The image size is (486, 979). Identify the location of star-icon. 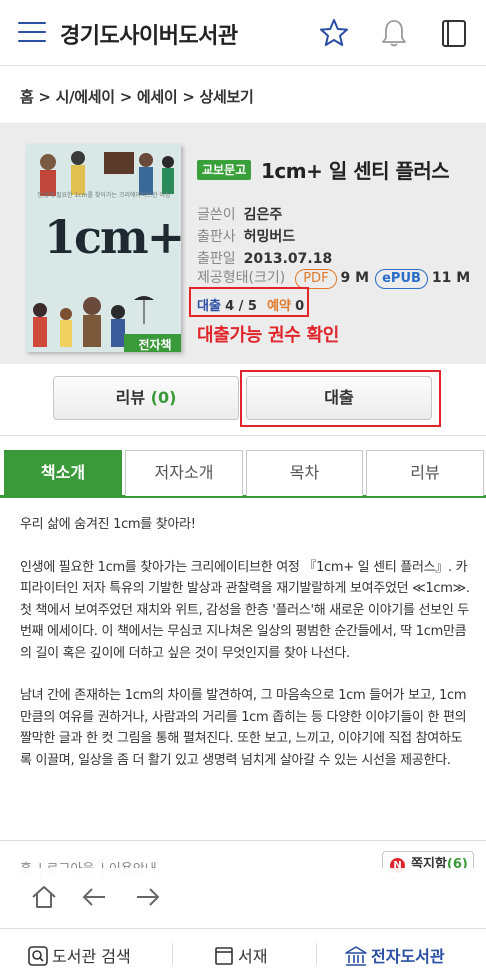
(334, 33).